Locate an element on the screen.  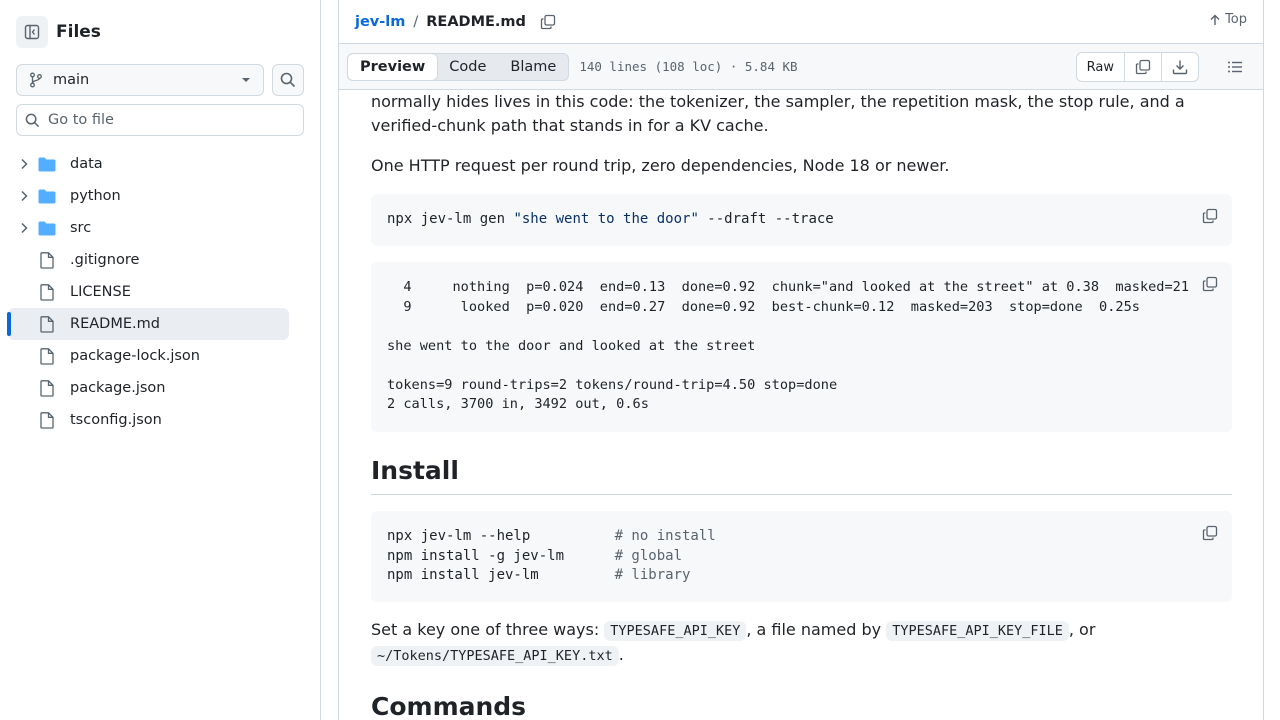
file-meta: 140 lines (108 loc) · 5.84 KB is located at coordinates (688, 66).